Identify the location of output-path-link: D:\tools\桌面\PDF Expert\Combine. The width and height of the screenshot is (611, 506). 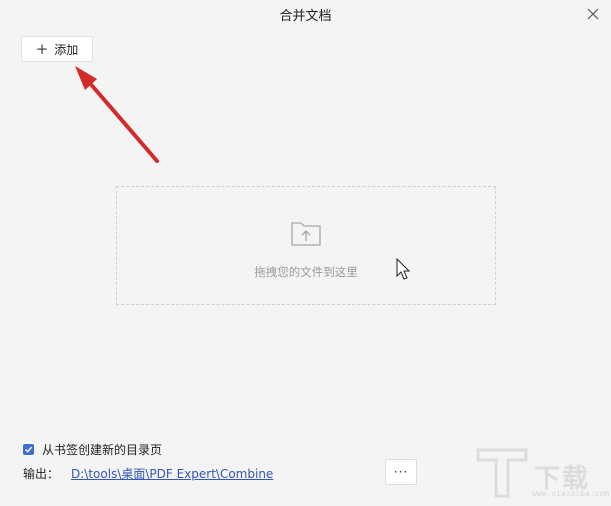
(172, 473).